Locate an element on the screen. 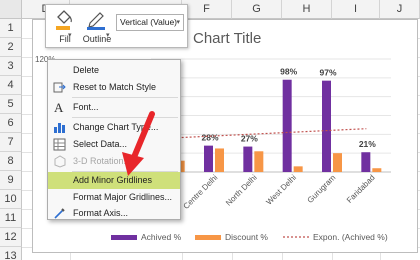  row-header-5: 5 is located at coordinates (11, 104).